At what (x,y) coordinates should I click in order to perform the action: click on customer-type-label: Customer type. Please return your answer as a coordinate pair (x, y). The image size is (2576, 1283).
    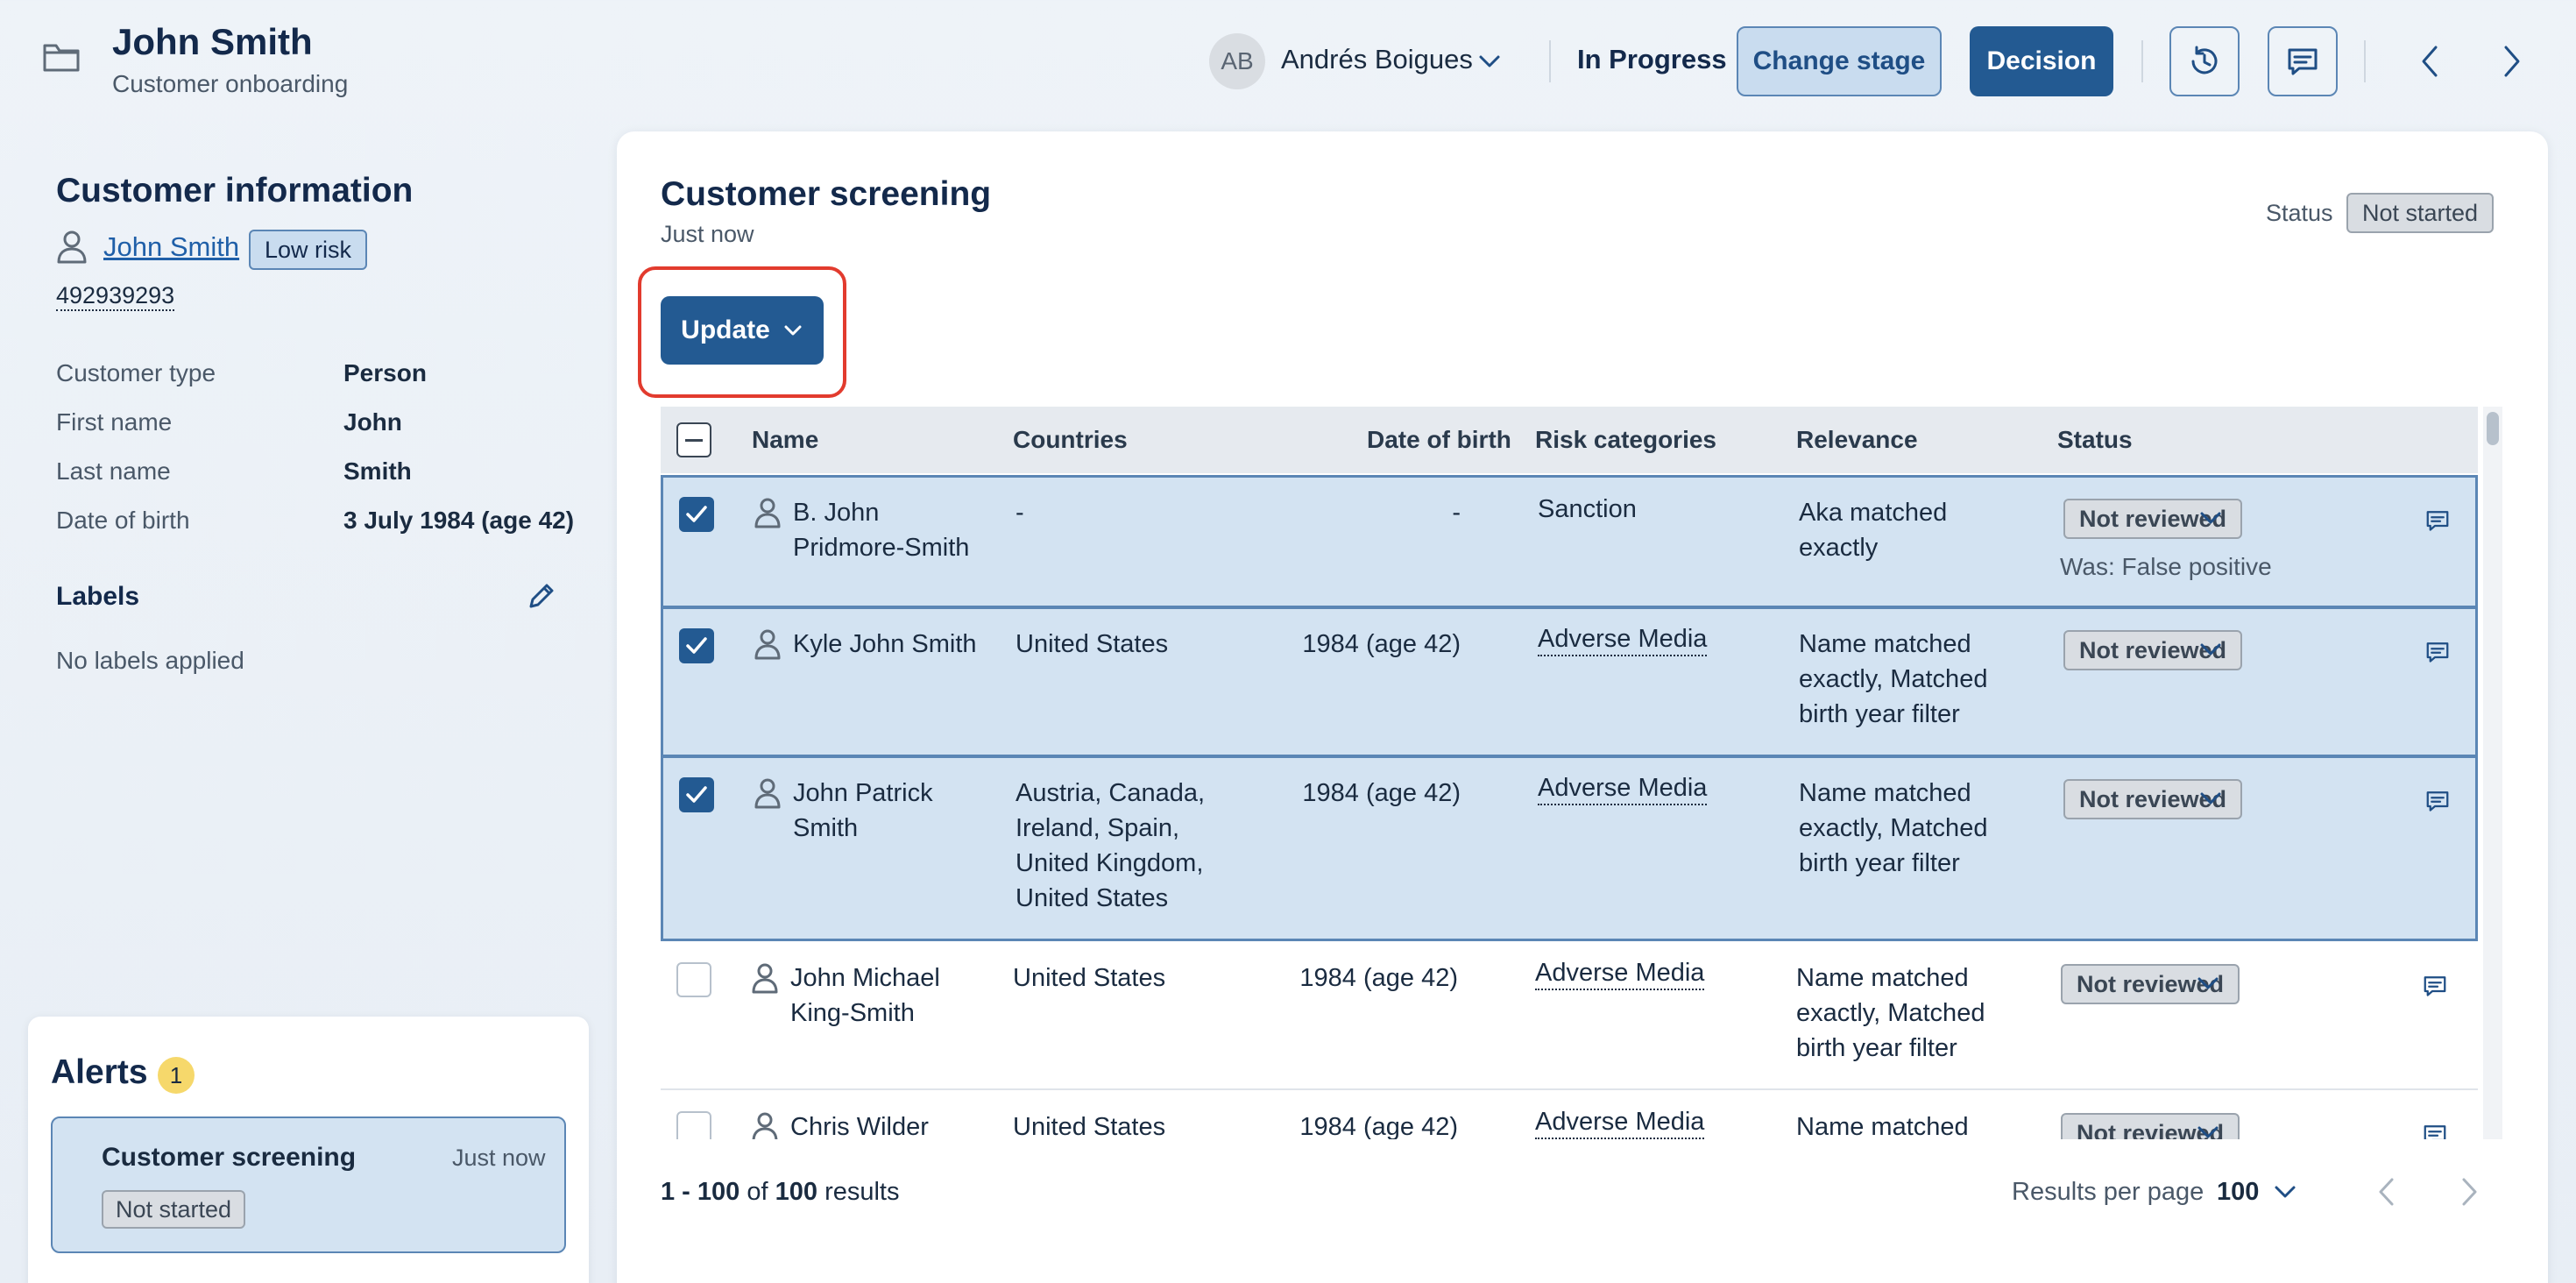
    Looking at the image, I should click on (136, 372).